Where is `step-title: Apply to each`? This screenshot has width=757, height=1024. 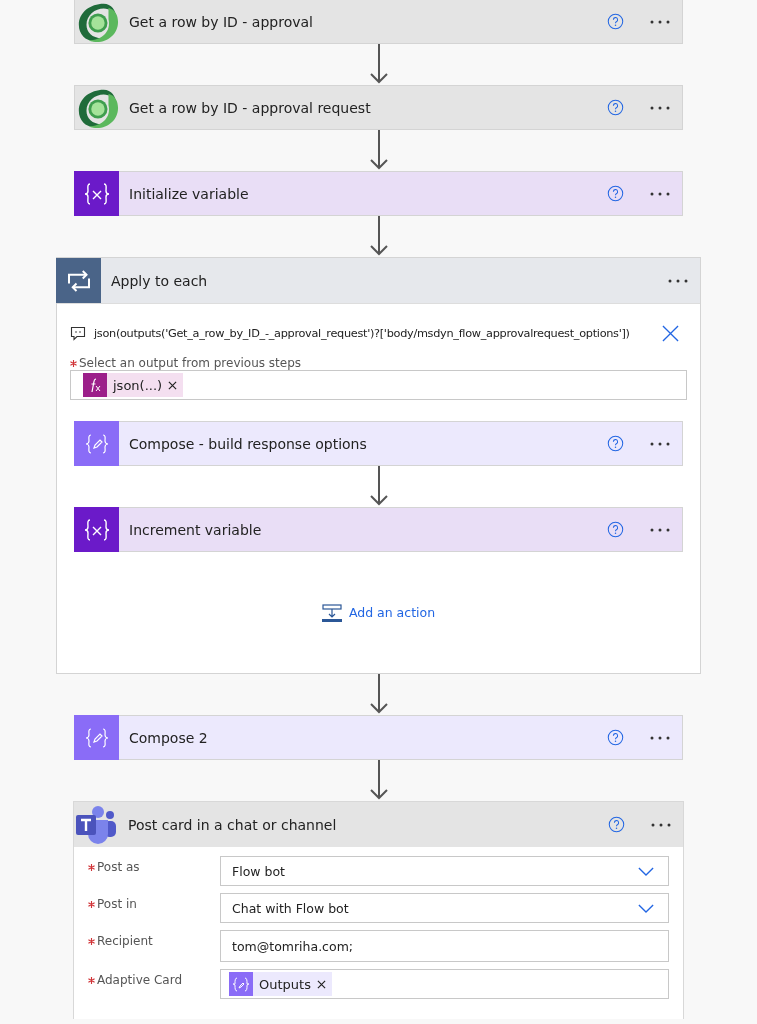
step-title: Apply to each is located at coordinates (159, 280).